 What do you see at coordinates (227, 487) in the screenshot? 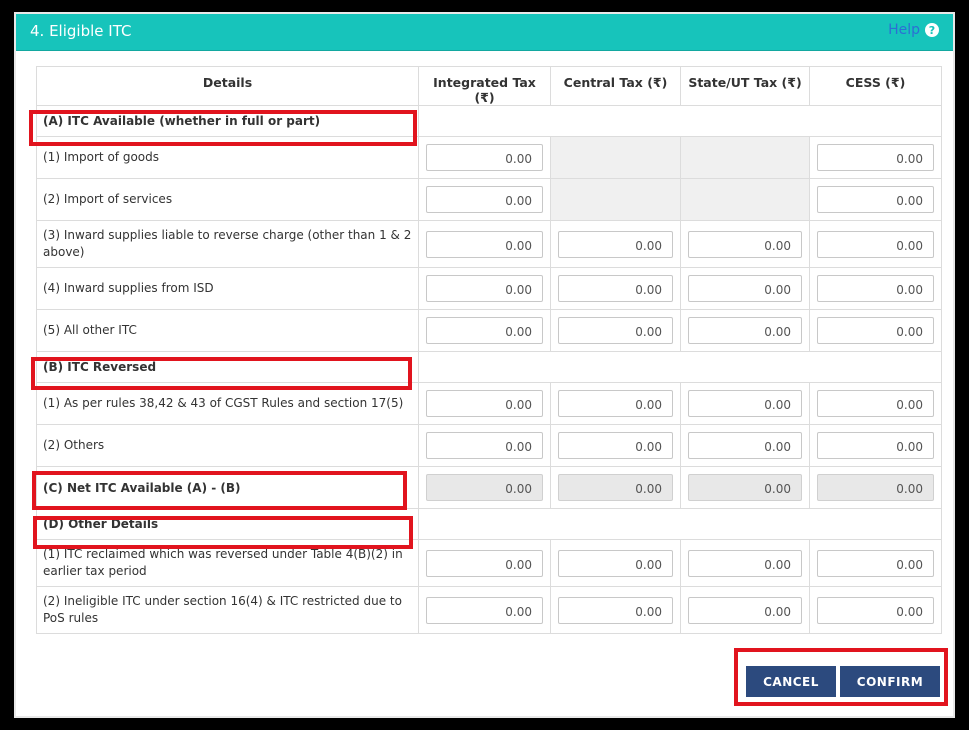
I see `section-label-c: (C) Net ITC Available (A) - (B)` at bounding box center [227, 487].